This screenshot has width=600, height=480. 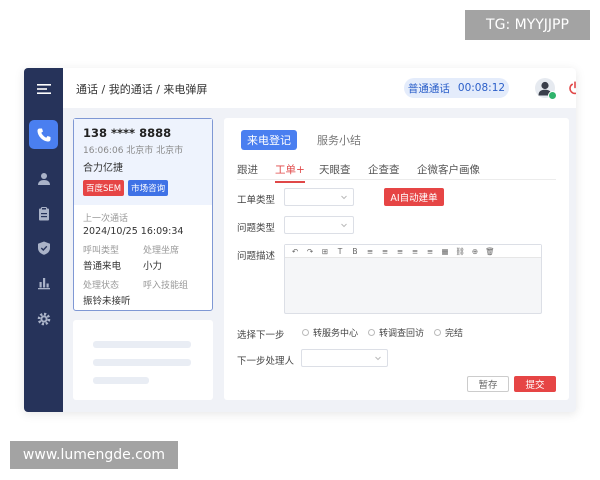 What do you see at coordinates (552, 95) in the screenshot?
I see `online-status-dot` at bounding box center [552, 95].